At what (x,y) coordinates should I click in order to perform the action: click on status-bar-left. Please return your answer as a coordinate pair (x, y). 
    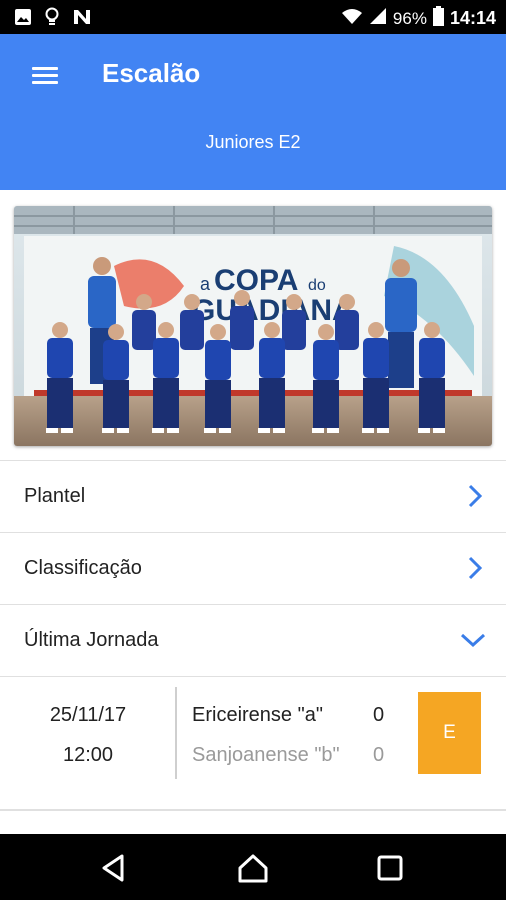
    Looking at the image, I should click on (53, 19).